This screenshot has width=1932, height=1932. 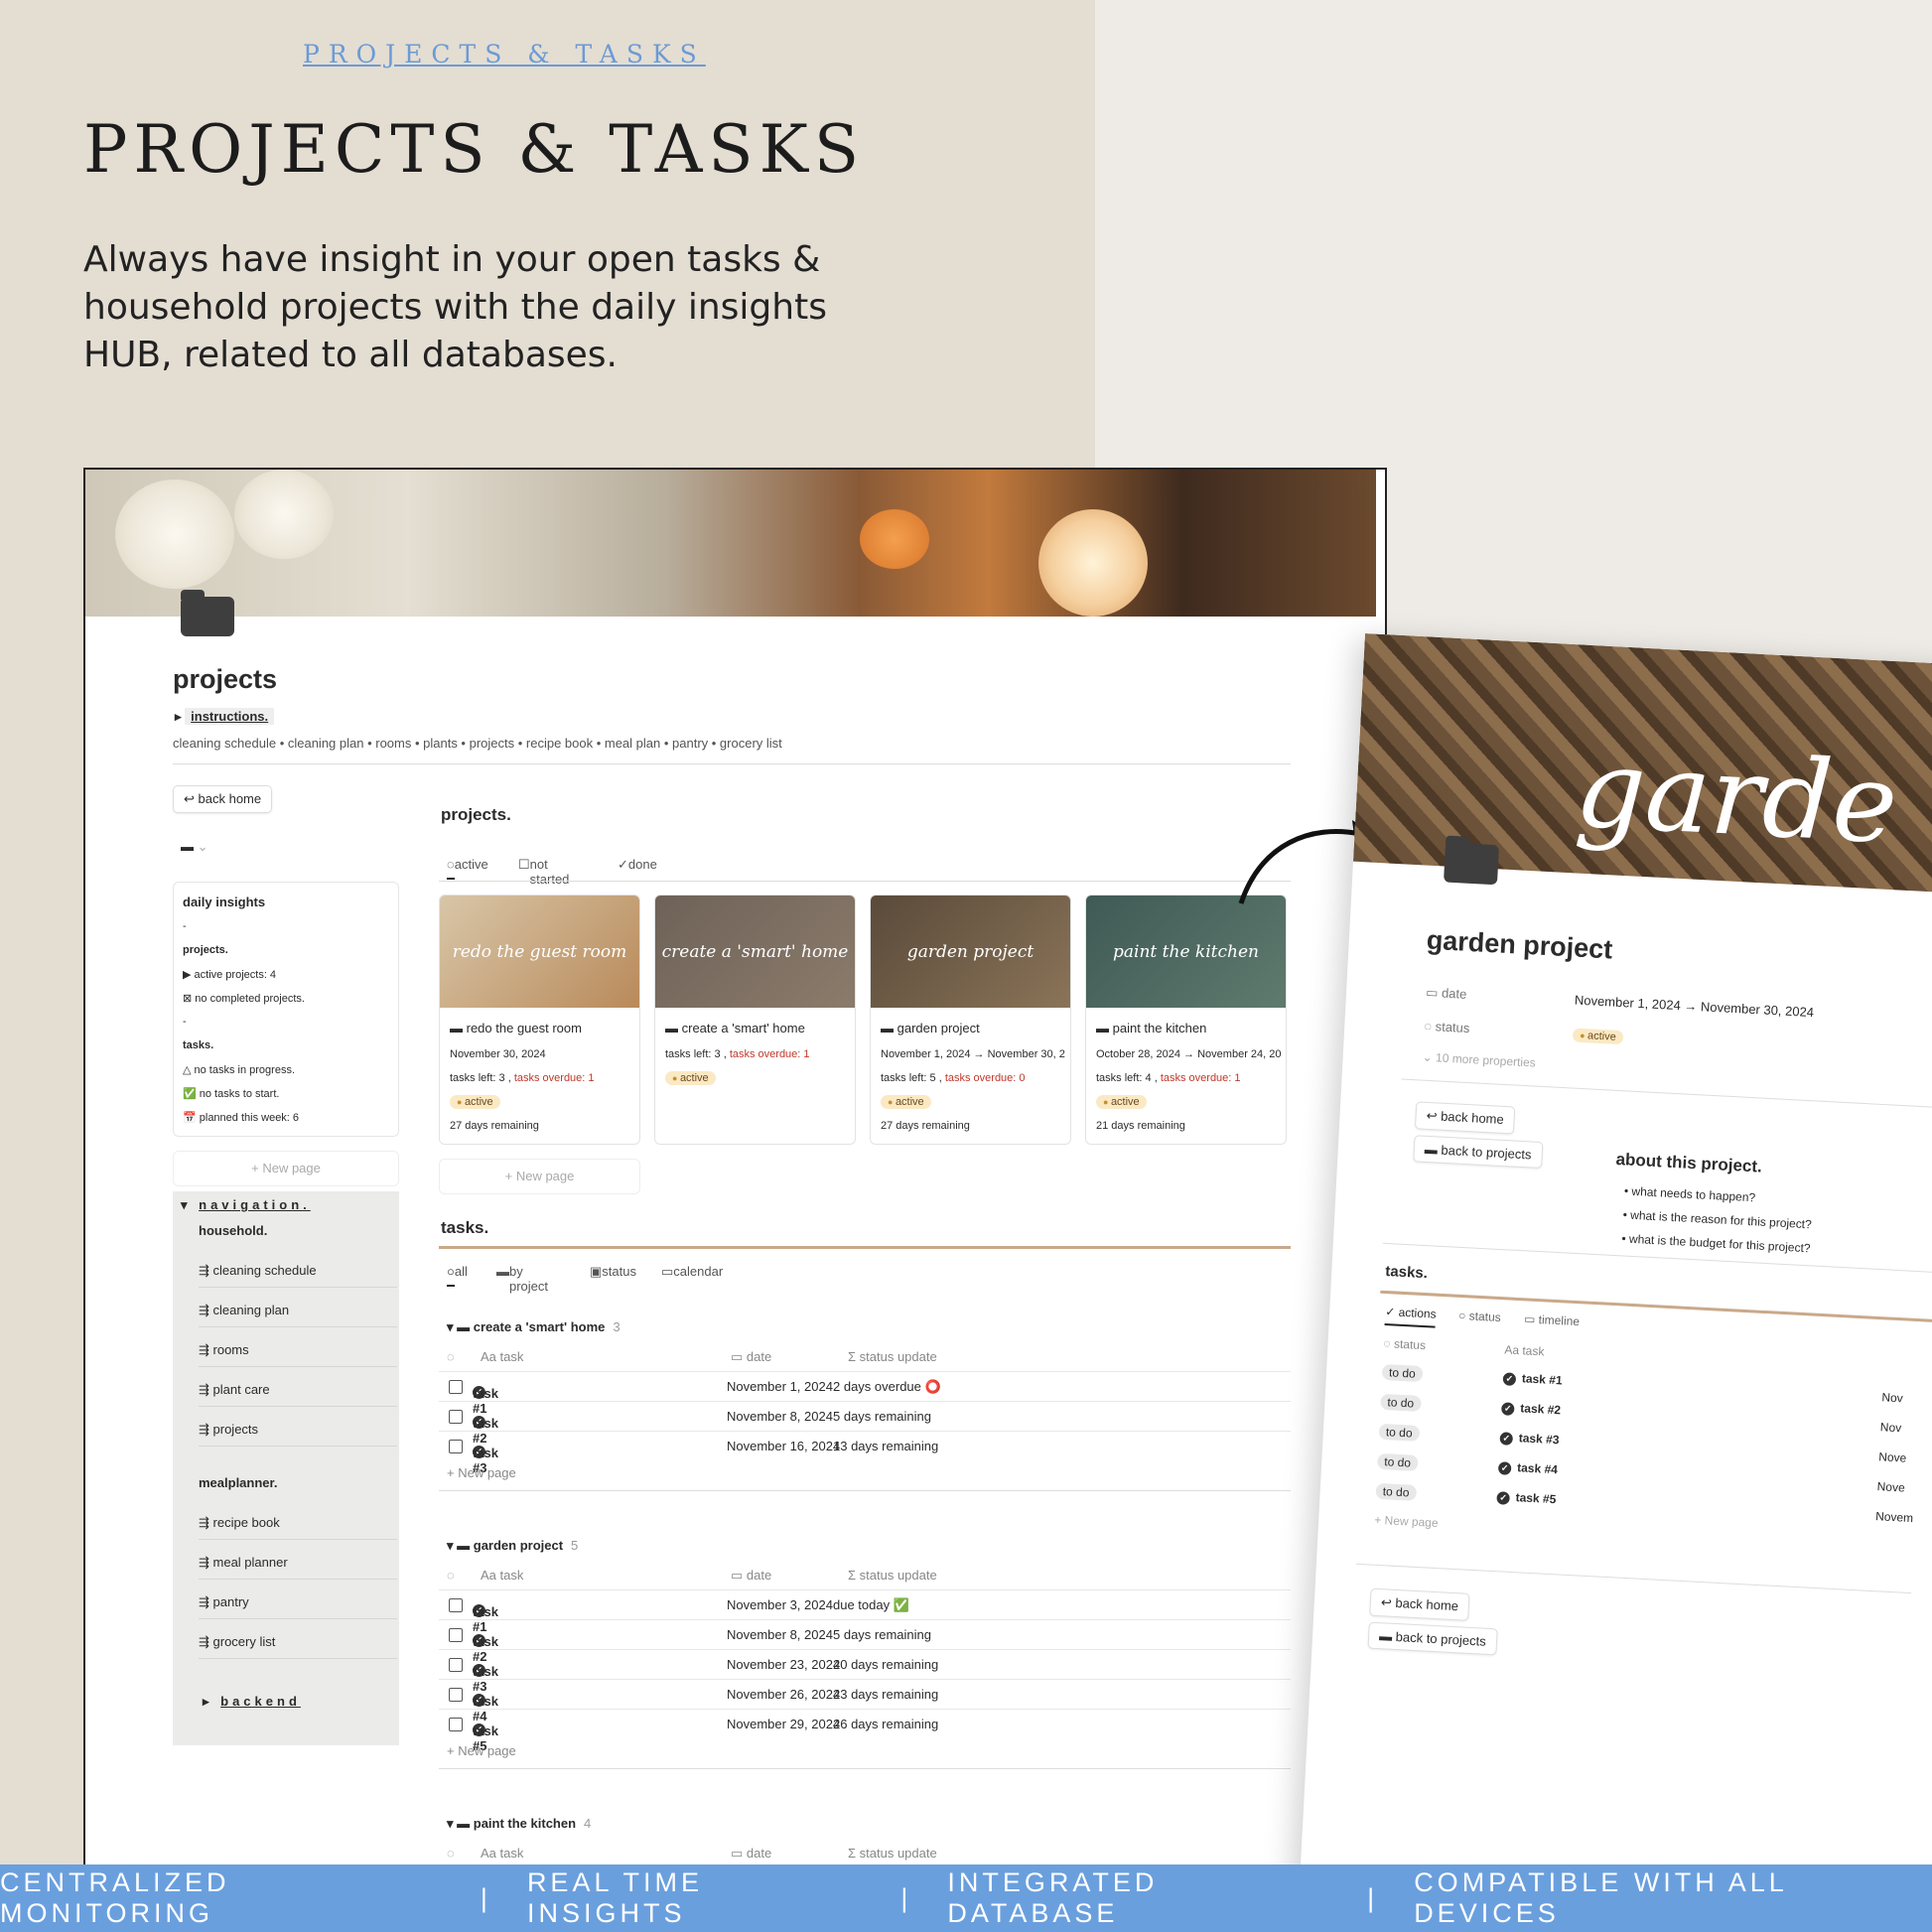 What do you see at coordinates (1479, 1060) in the screenshot?
I see `more-properties-toggle: ⌄ 10 more properties` at bounding box center [1479, 1060].